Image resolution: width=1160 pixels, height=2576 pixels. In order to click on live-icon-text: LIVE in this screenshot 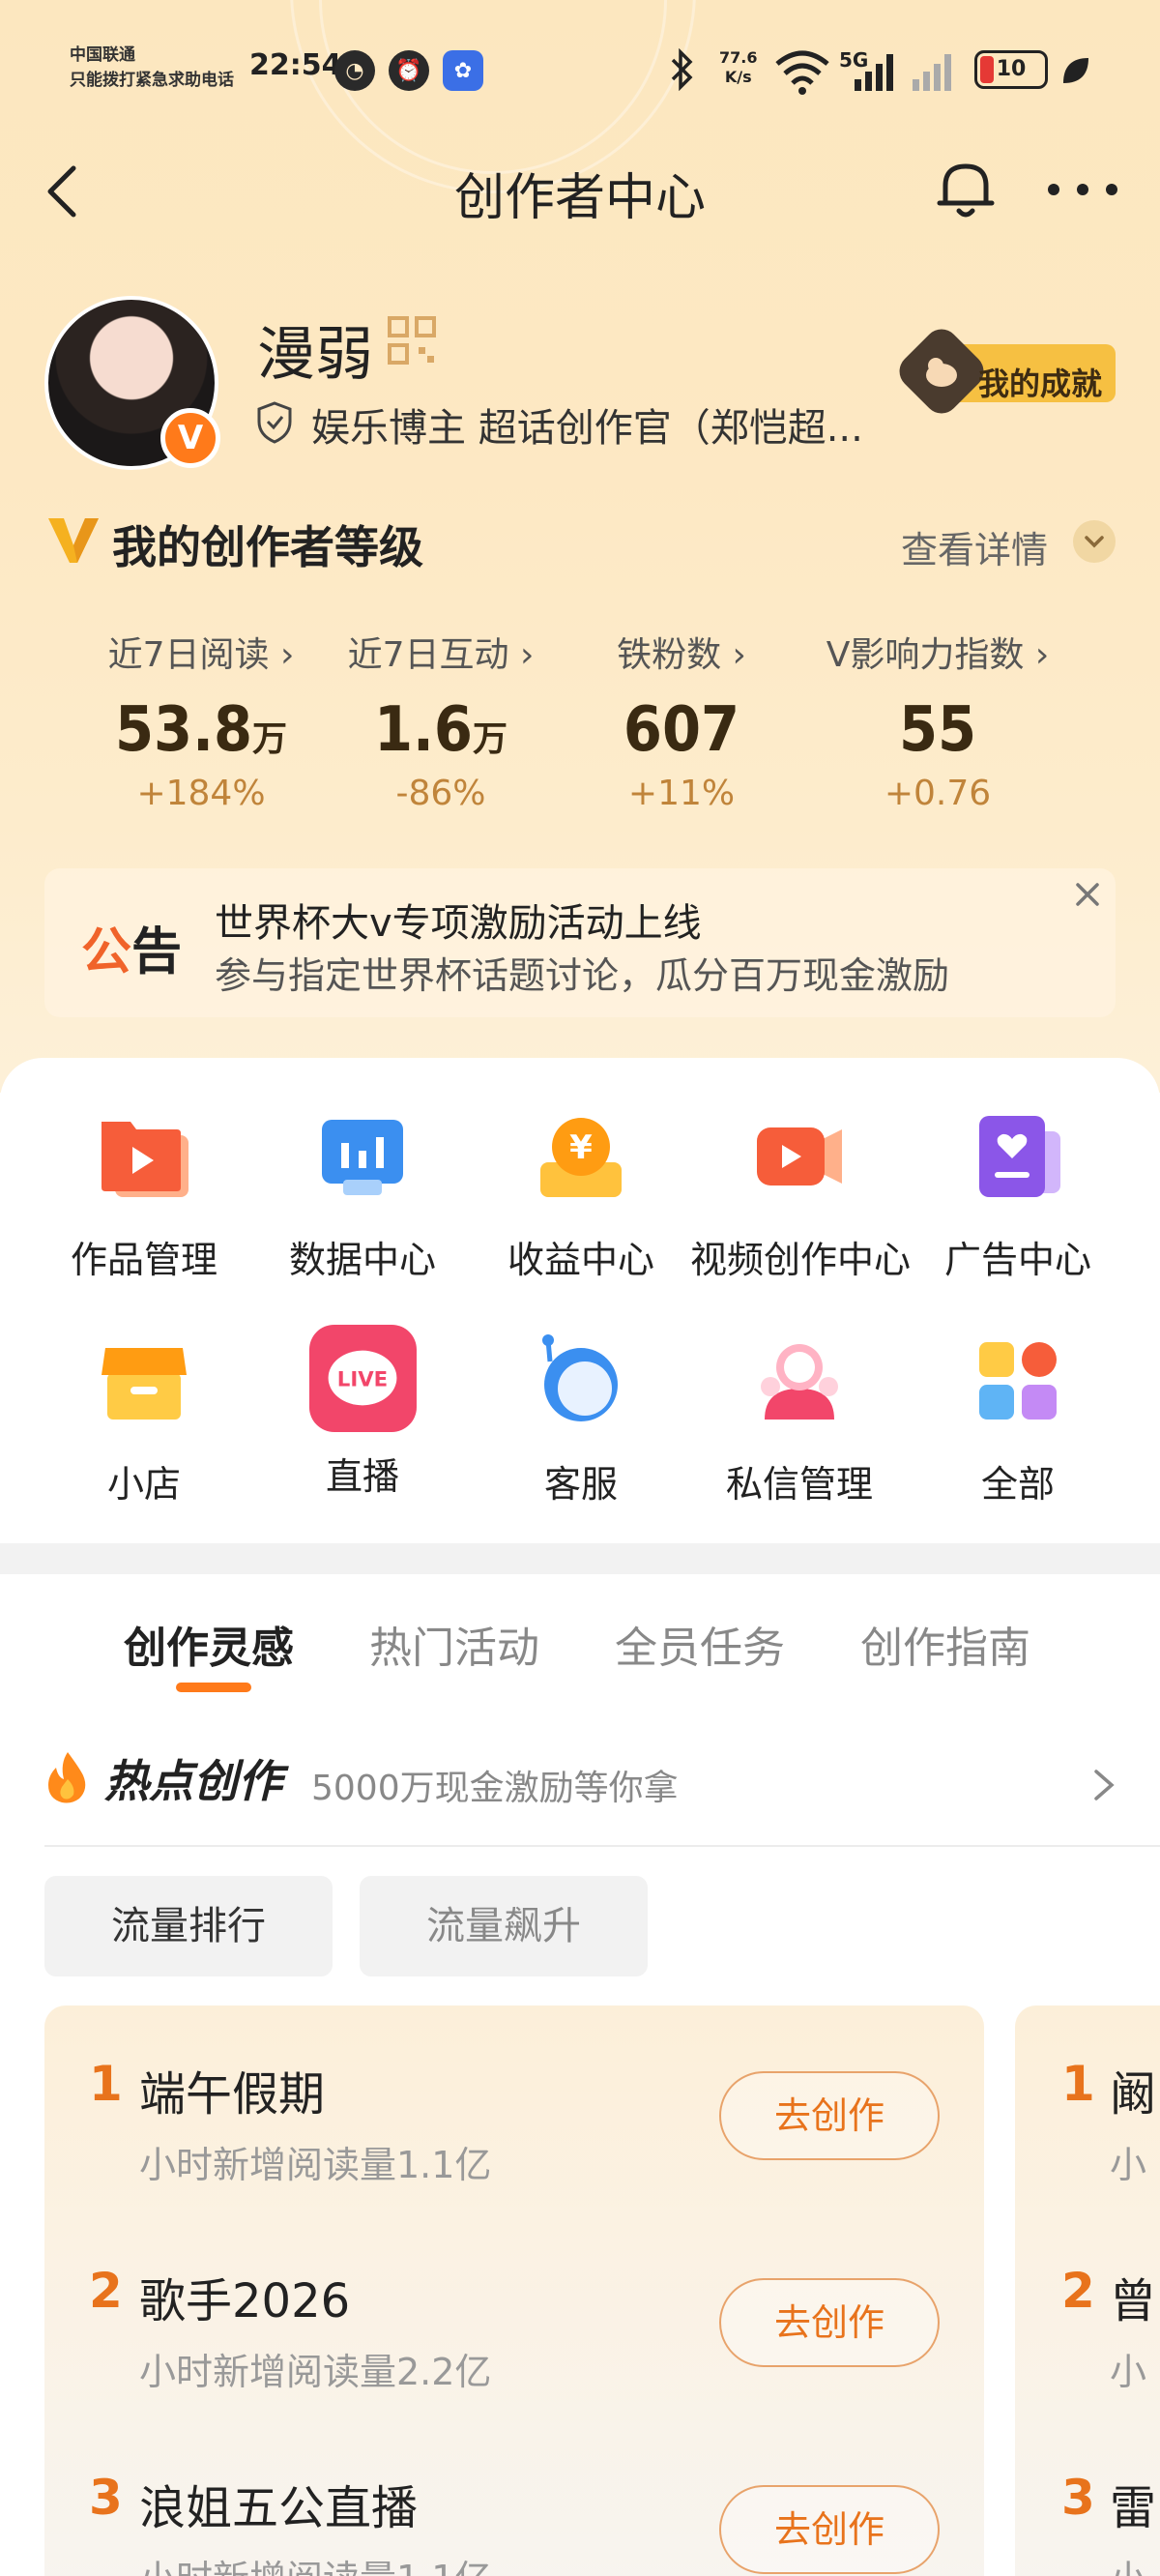, I will do `click(362, 1379)`.